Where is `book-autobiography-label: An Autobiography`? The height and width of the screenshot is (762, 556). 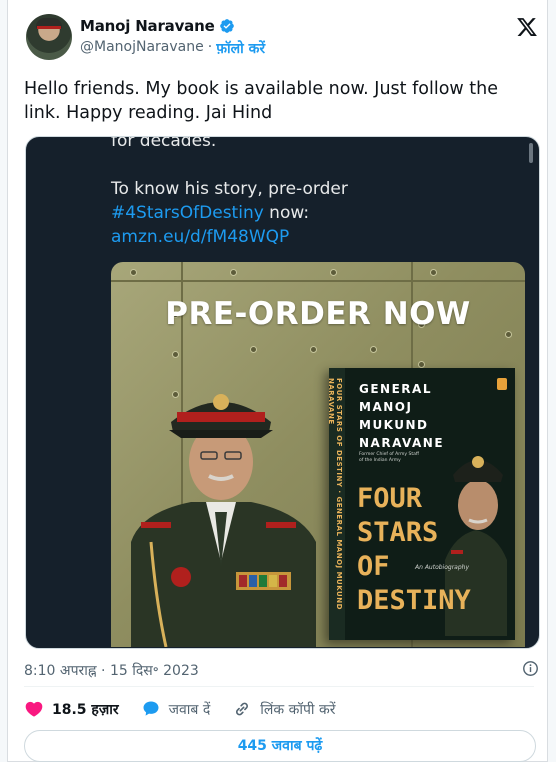
book-autobiography-label: An Autobiography is located at coordinates (442, 567).